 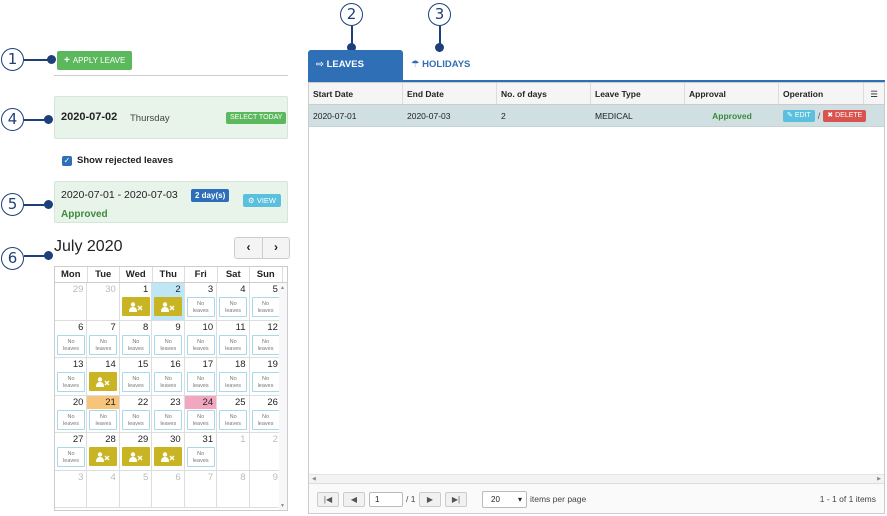 I want to click on day-number: 29, so click(x=78, y=289).